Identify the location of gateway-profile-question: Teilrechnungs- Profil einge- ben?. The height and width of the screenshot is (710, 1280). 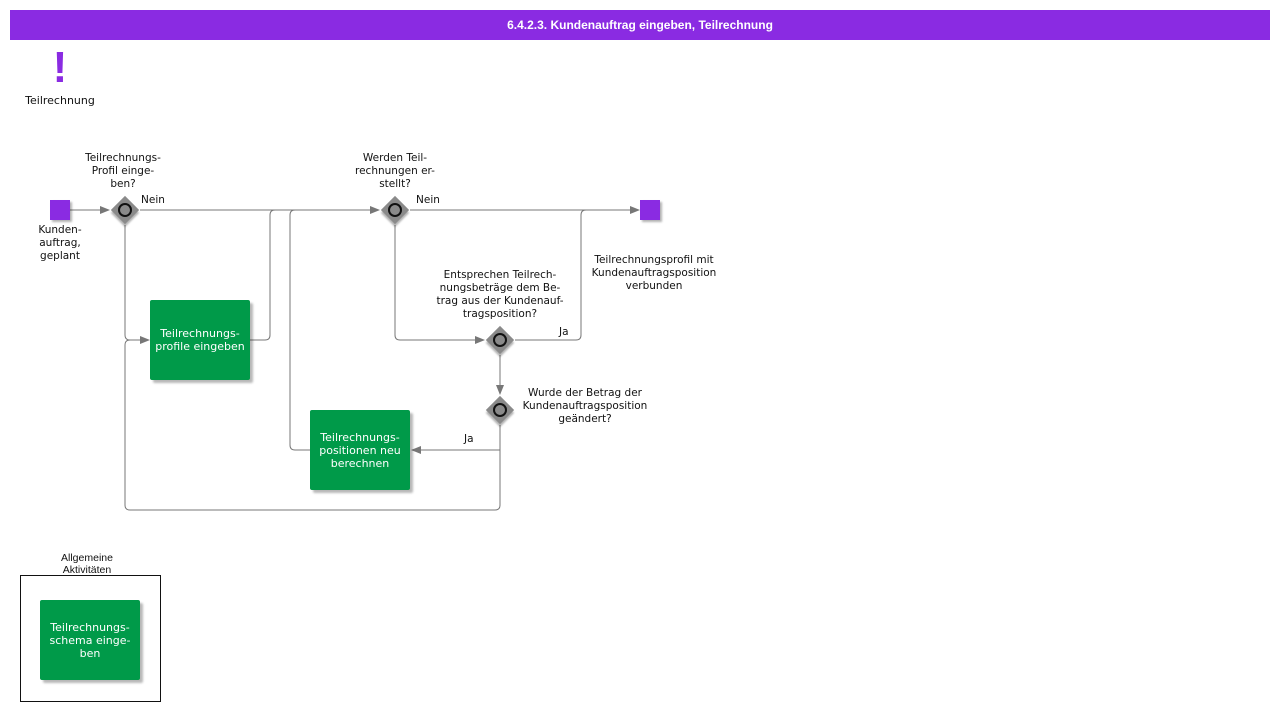
(123, 171).